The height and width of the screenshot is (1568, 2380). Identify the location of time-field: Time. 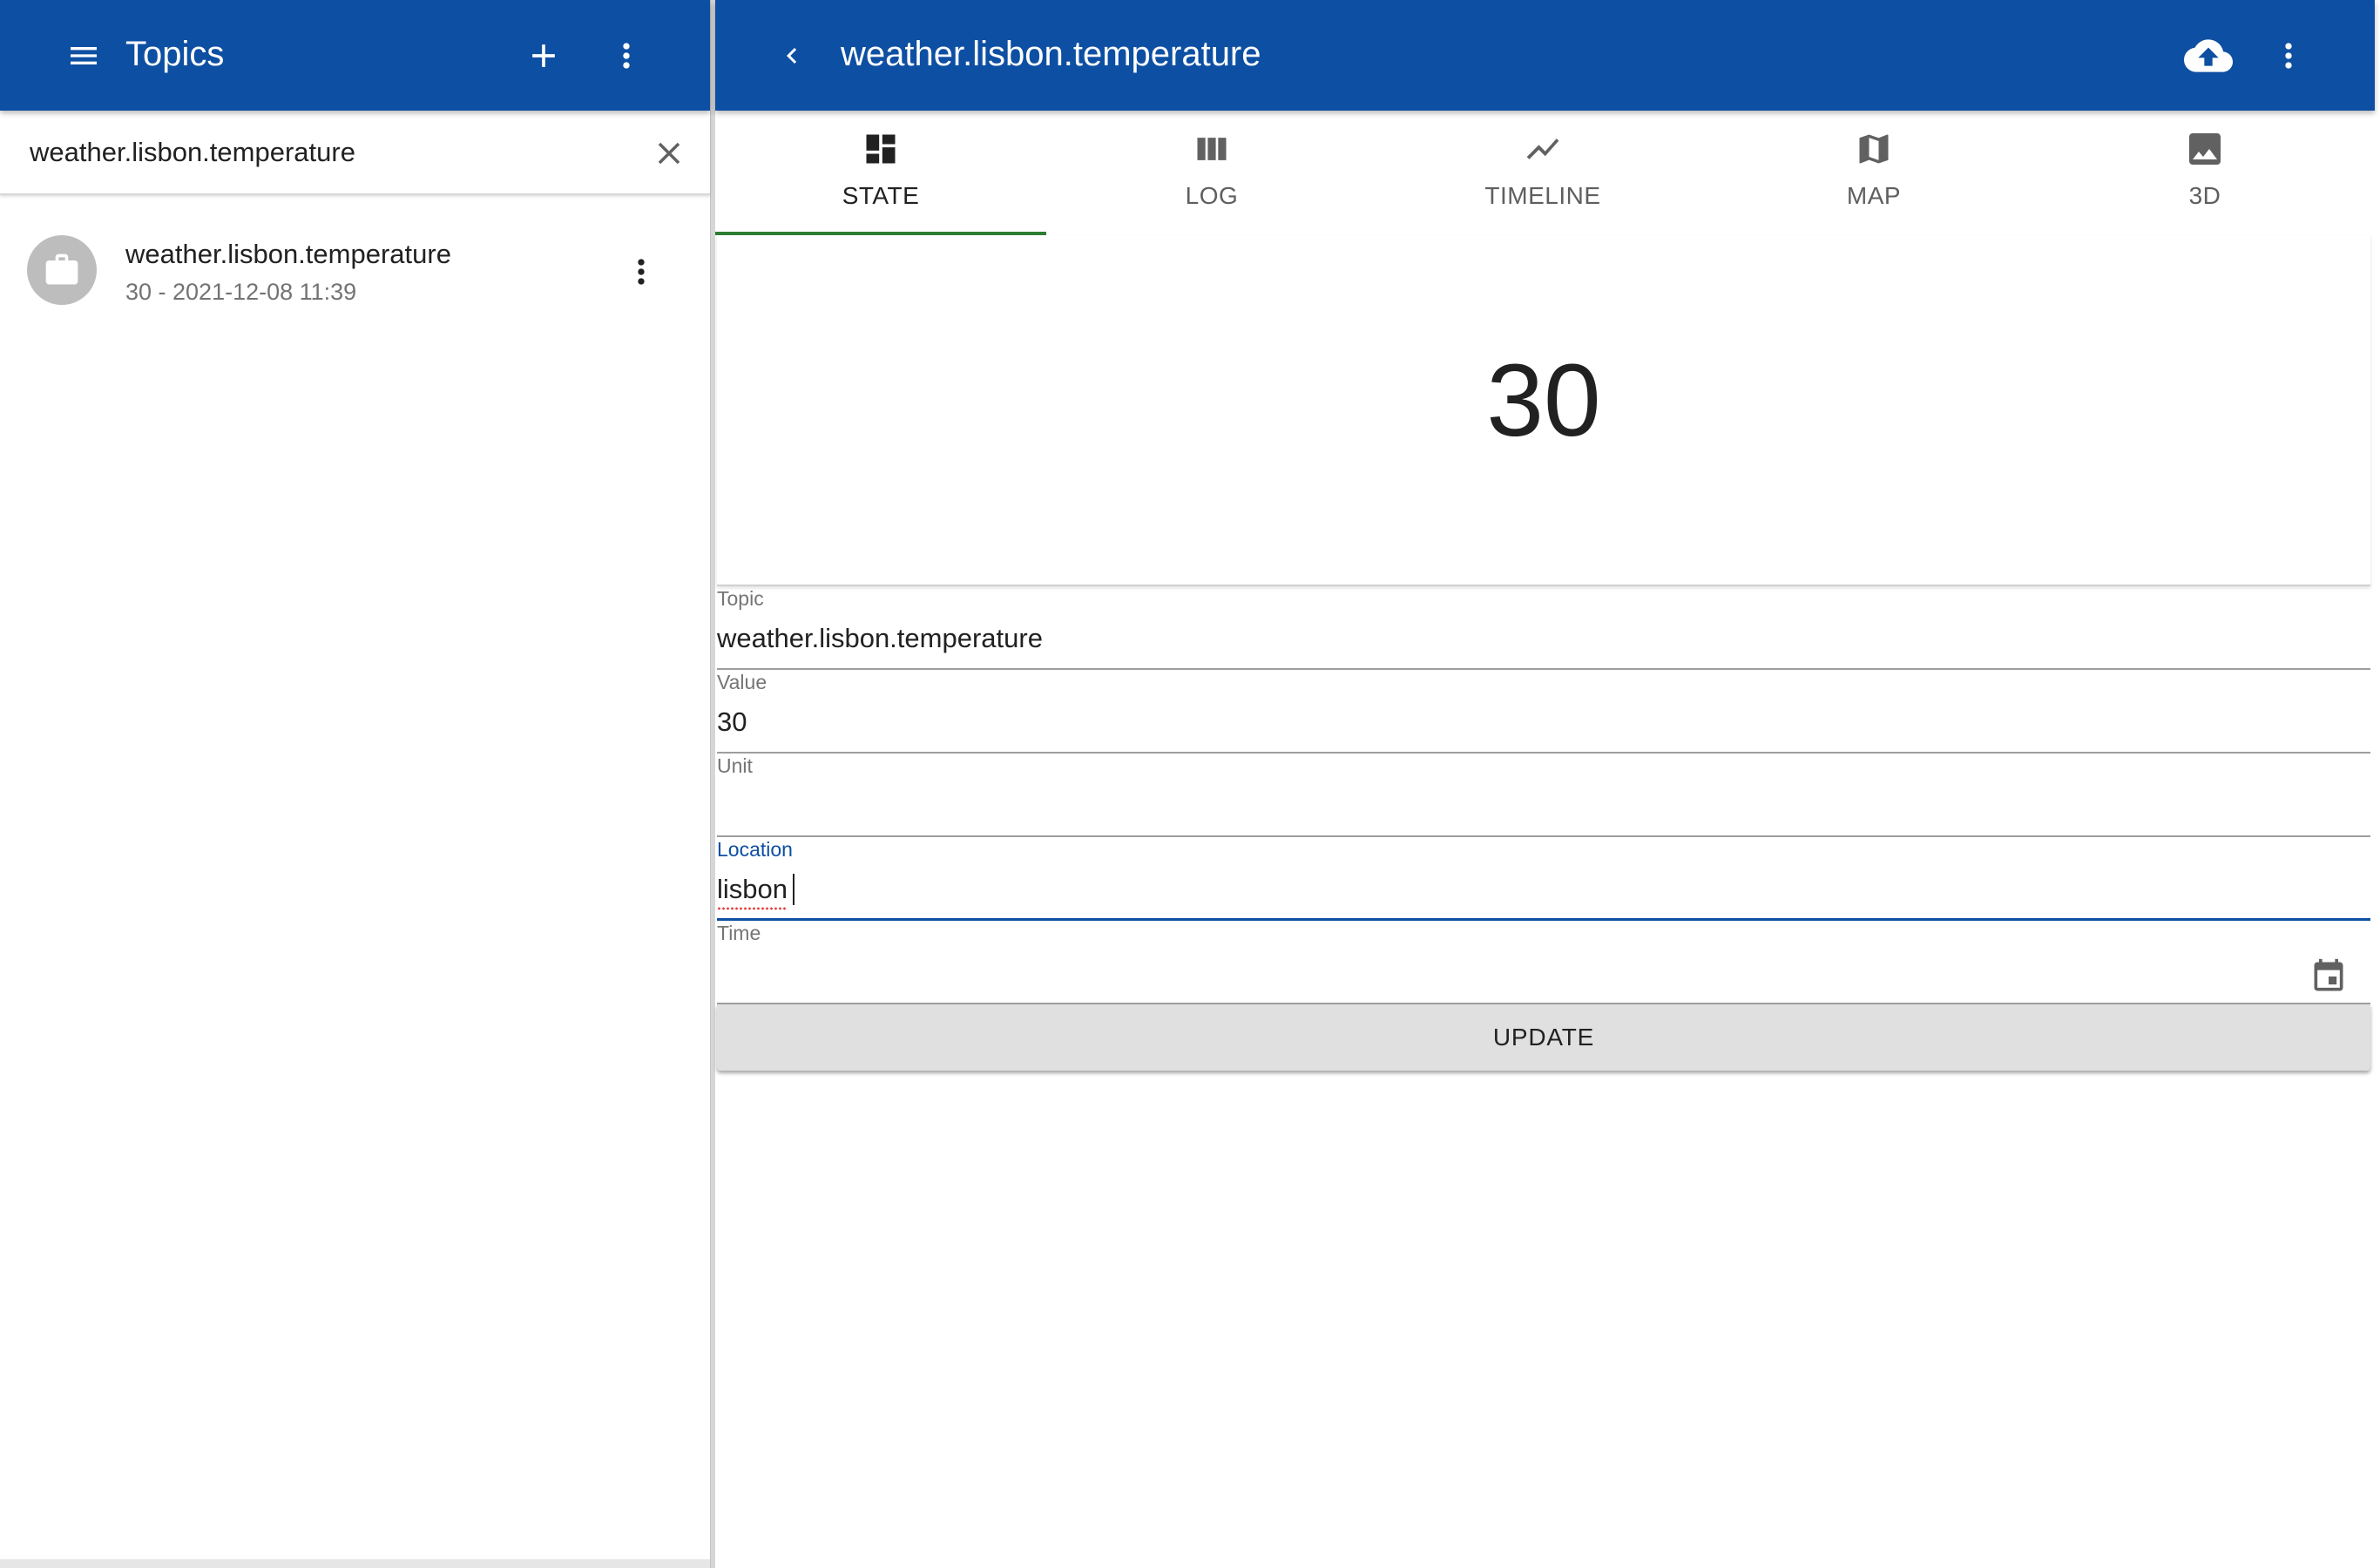
(1543, 963).